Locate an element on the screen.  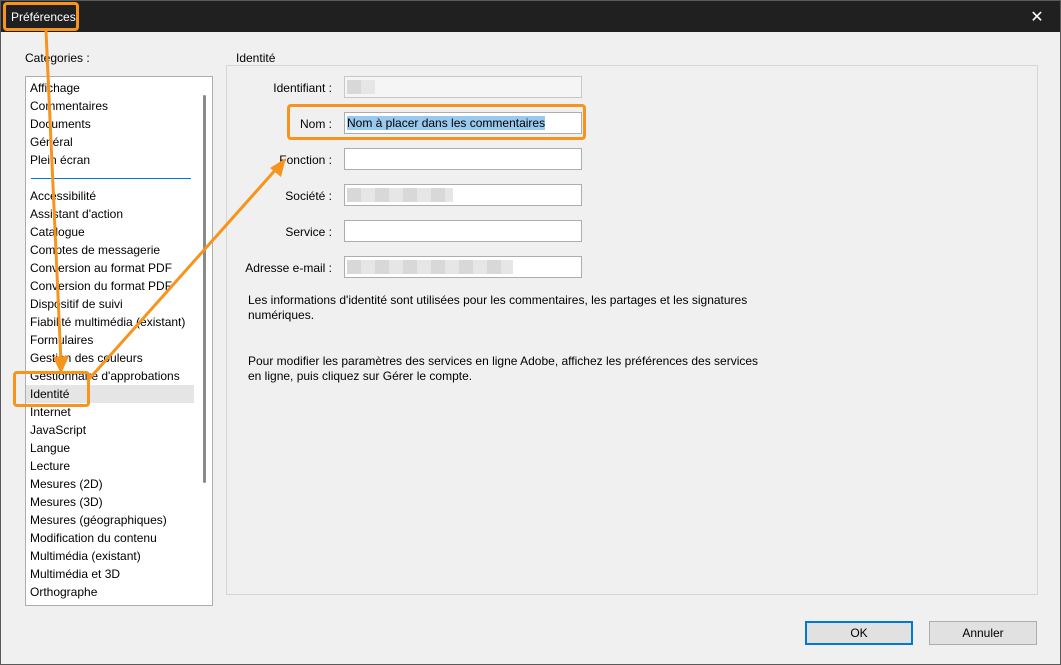
societe-field is located at coordinates (463, 195).